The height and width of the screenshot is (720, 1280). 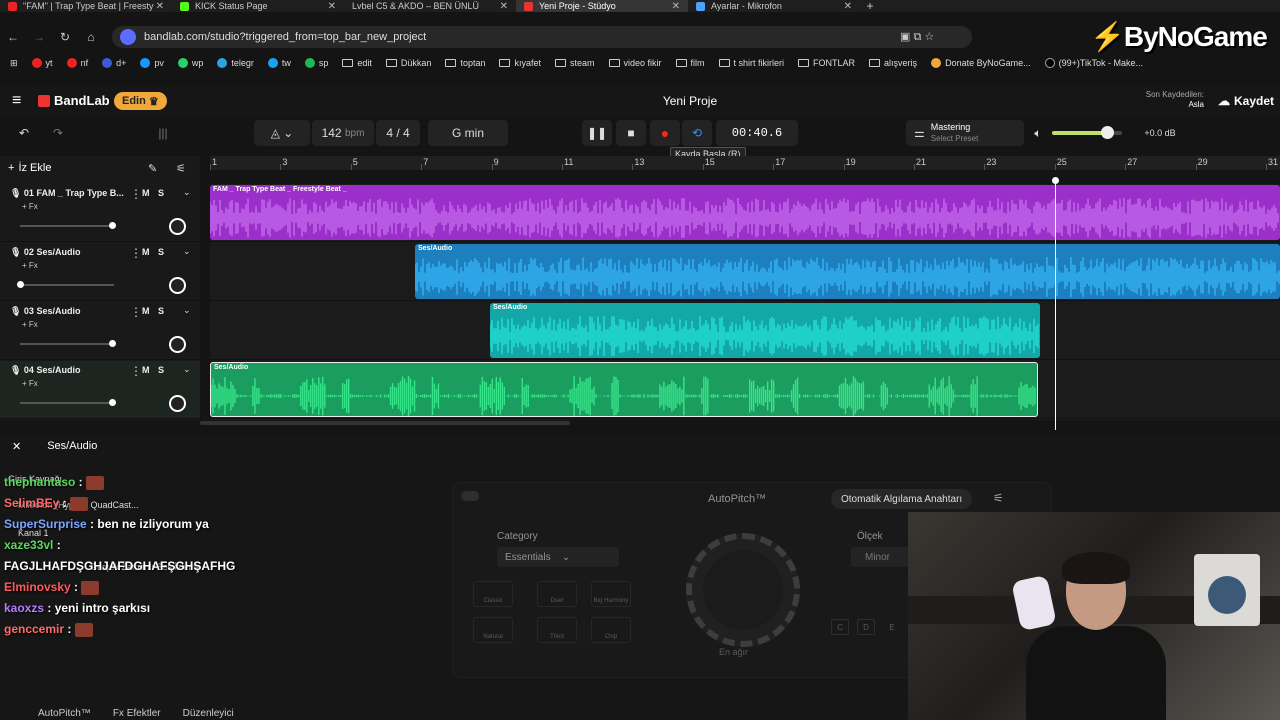 What do you see at coordinates (690, 63) in the screenshot?
I see `bookmark-folder: film` at bounding box center [690, 63].